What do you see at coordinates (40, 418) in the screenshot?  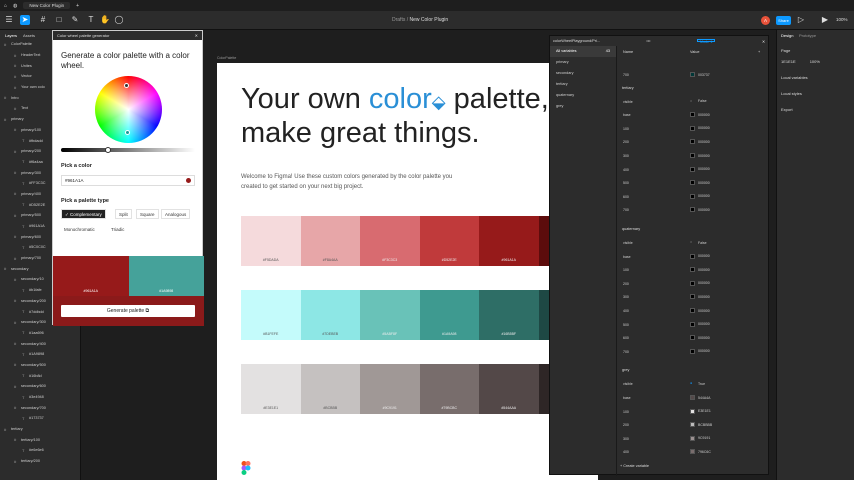 I see `layer-item: T #173737` at bounding box center [40, 418].